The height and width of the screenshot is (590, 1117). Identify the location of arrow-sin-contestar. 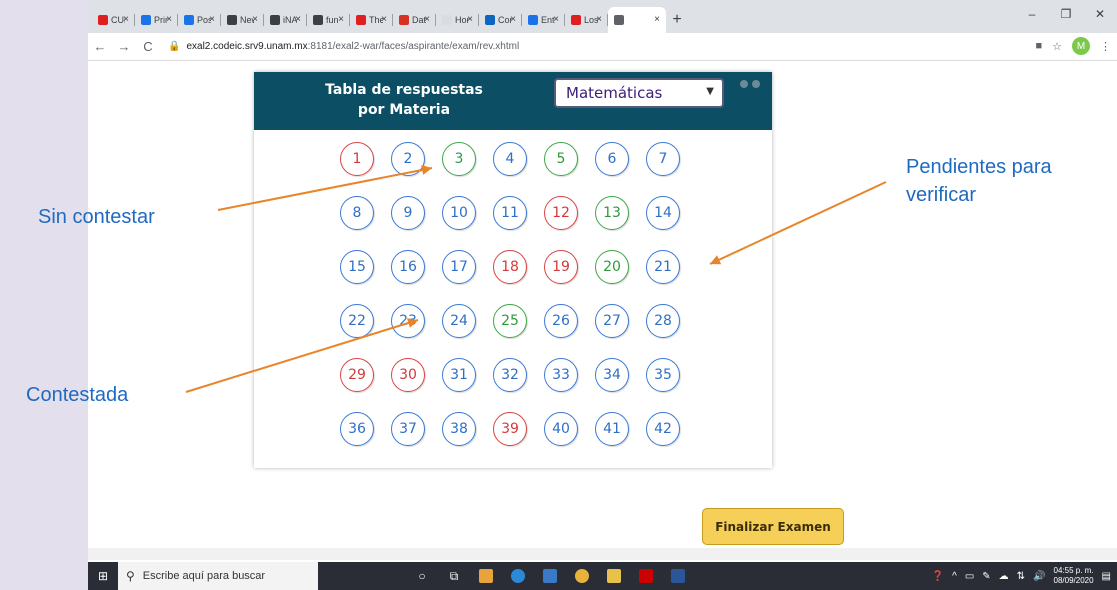
(325, 188).